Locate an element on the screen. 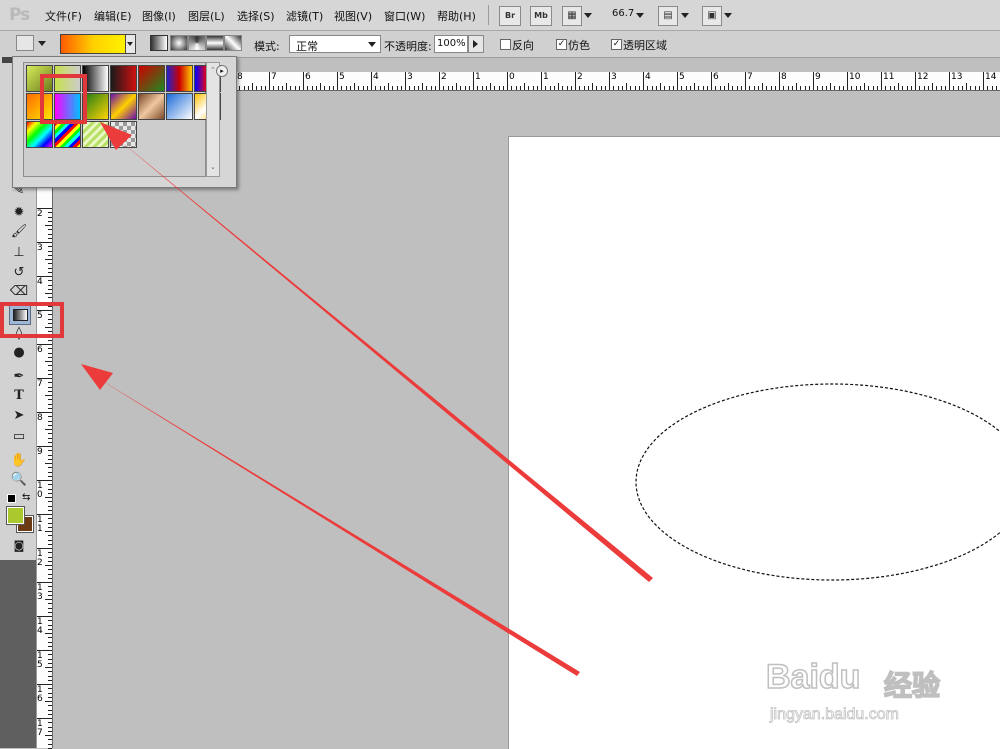 The height and width of the screenshot is (749, 1000). watermark-brand: Baidu is located at coordinates (813, 677).